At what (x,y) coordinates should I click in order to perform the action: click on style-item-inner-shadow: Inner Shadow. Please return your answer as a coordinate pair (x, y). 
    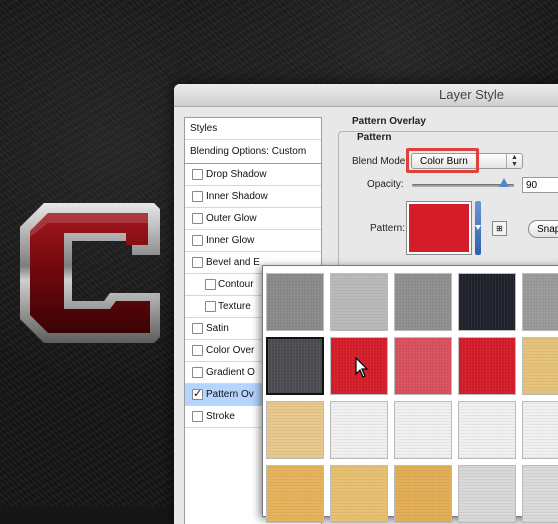
    Looking at the image, I should click on (253, 197).